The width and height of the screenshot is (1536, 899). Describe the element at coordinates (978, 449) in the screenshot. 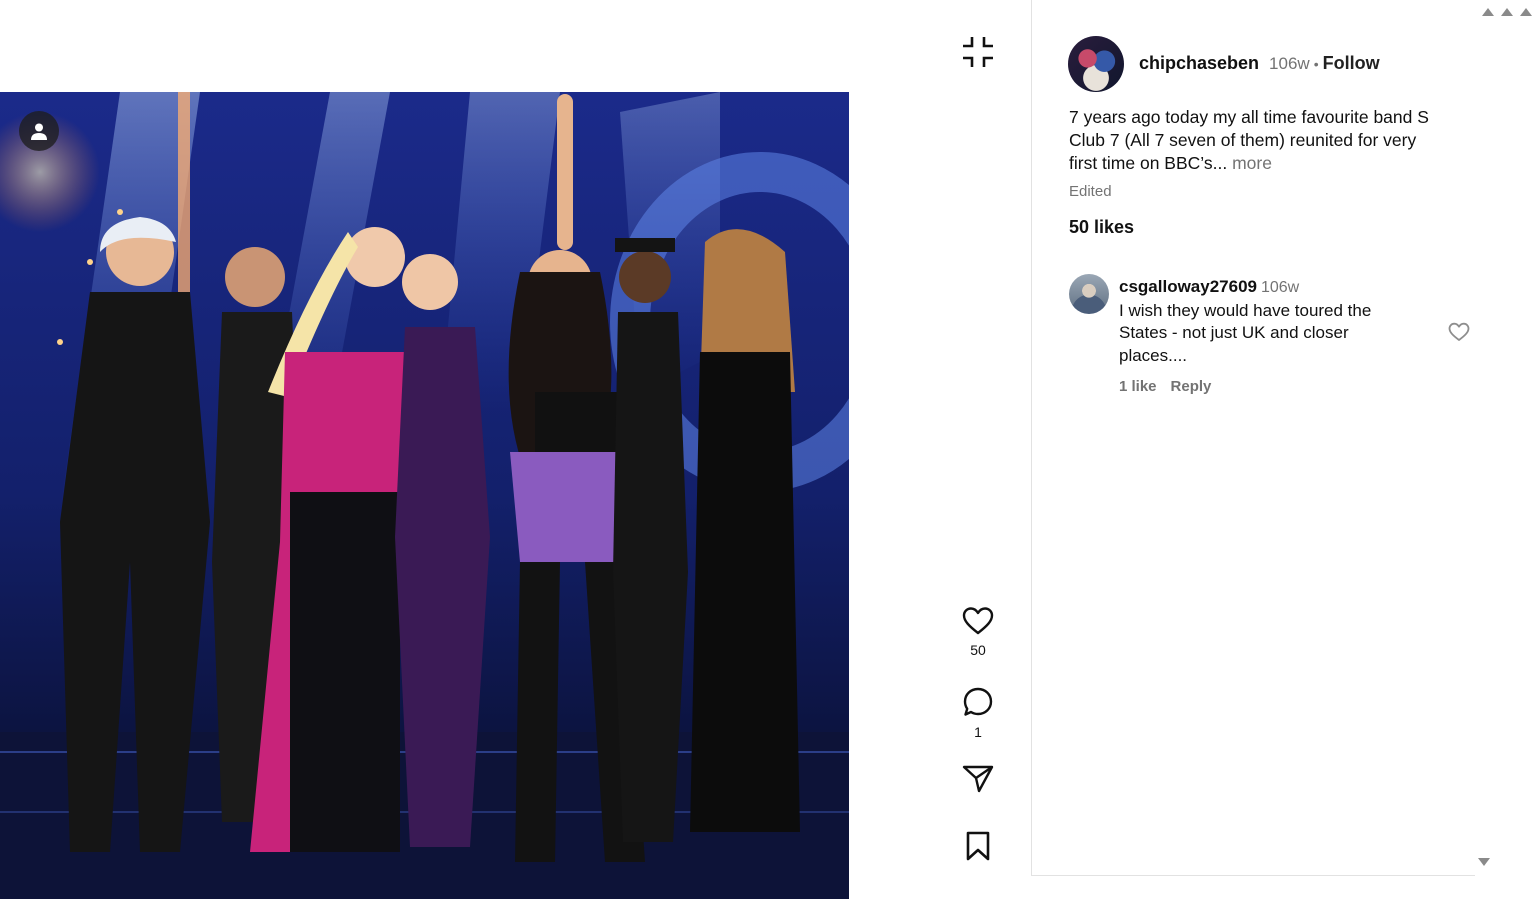

I see `action-rail: 50 1` at that location.